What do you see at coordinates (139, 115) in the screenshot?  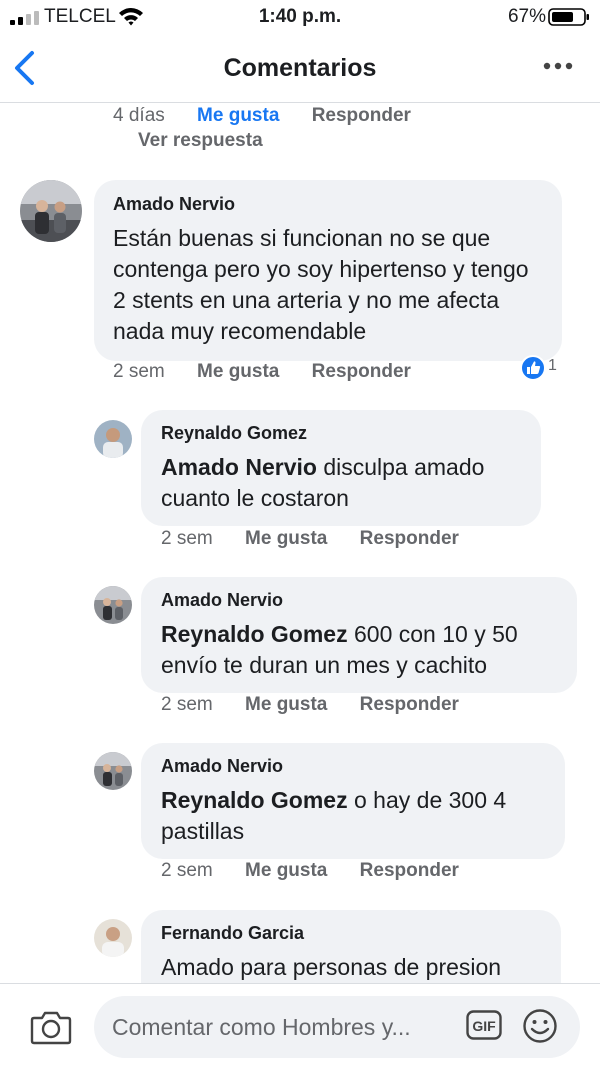 I see `comment-time: 4 días` at bounding box center [139, 115].